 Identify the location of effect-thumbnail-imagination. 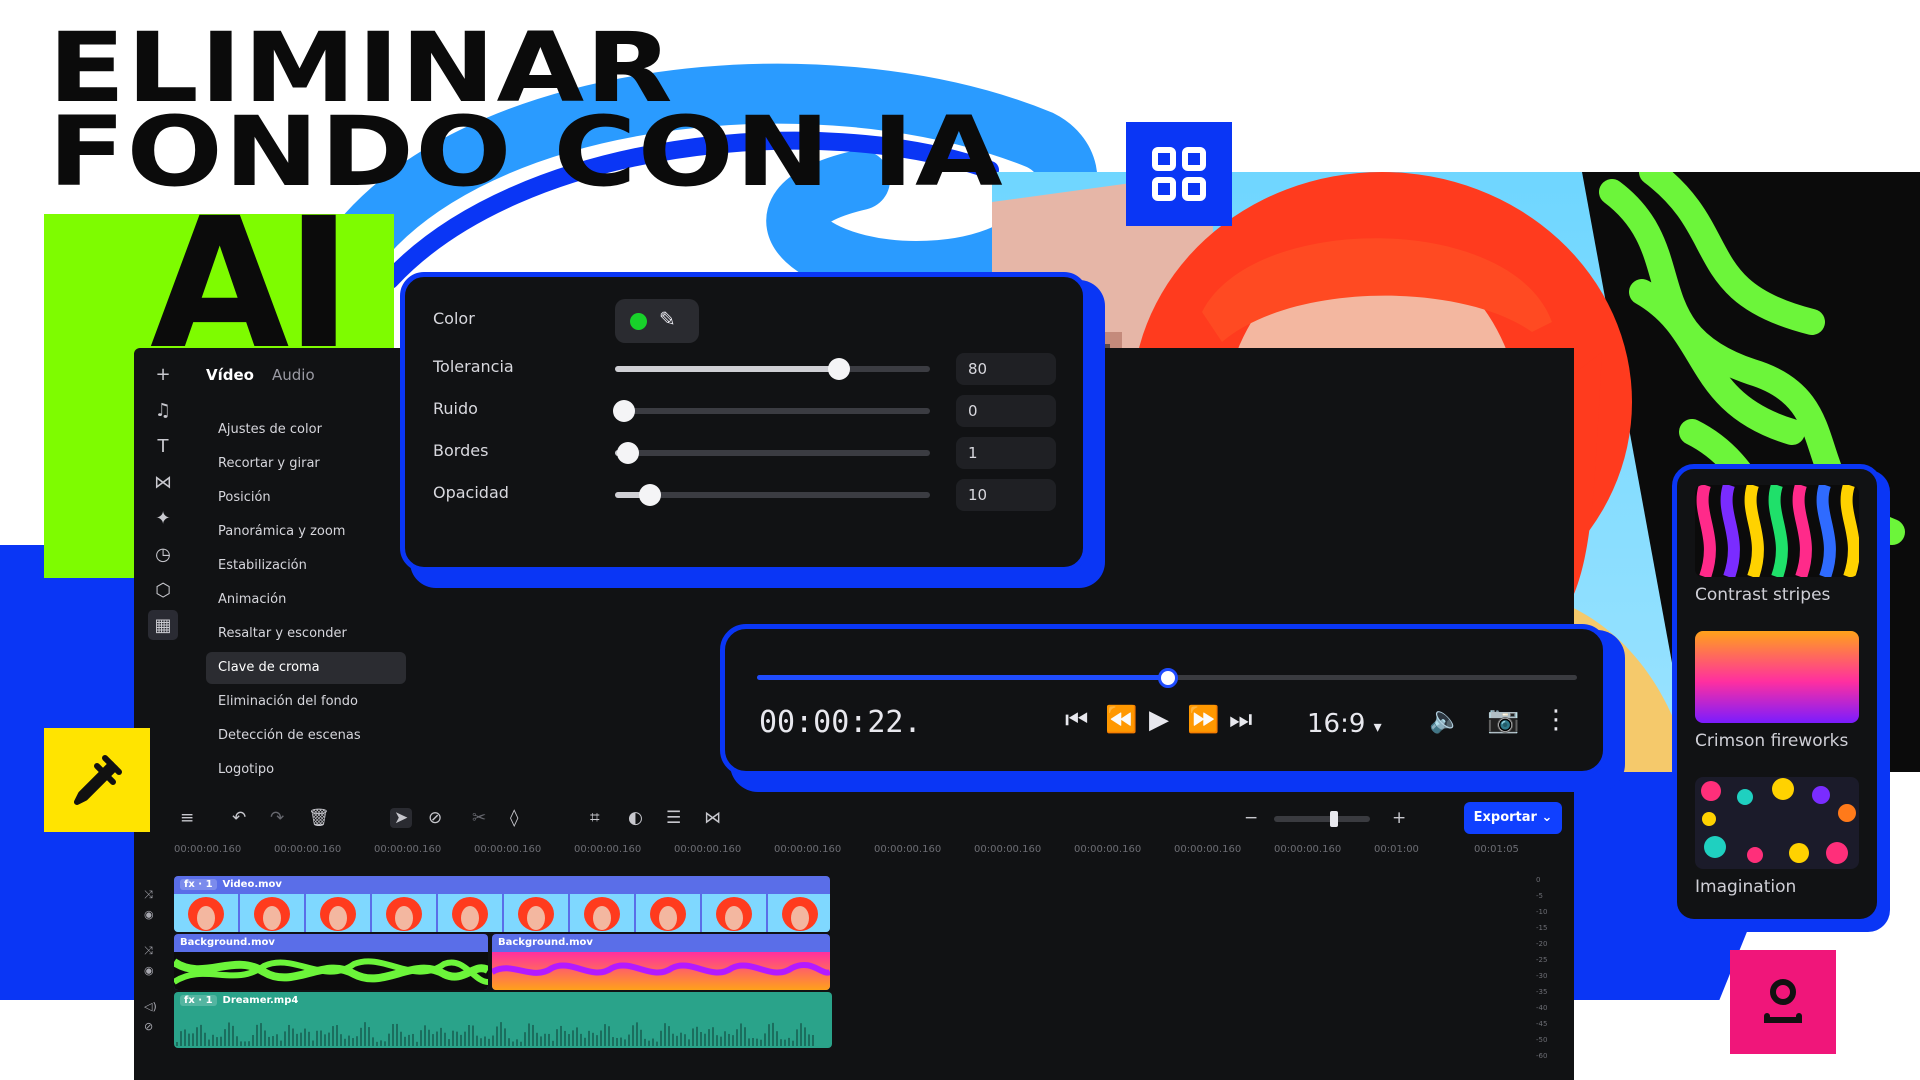
(1777, 823).